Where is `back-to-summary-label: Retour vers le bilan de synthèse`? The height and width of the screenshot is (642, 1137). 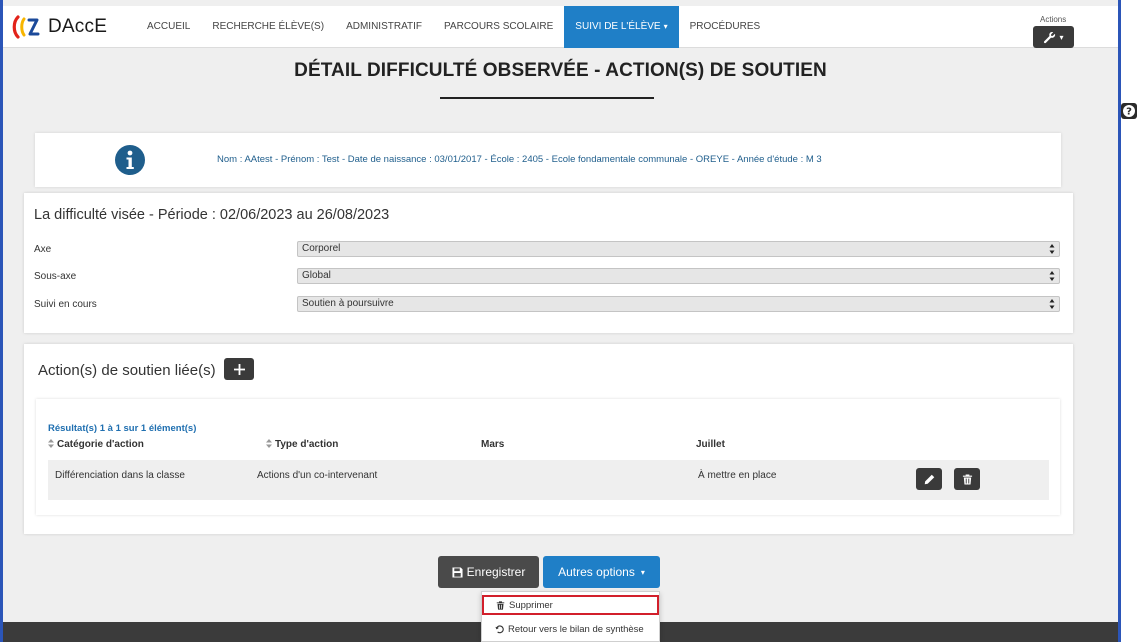
back-to-summary-label: Retour vers le bilan de synthèse is located at coordinates (576, 629).